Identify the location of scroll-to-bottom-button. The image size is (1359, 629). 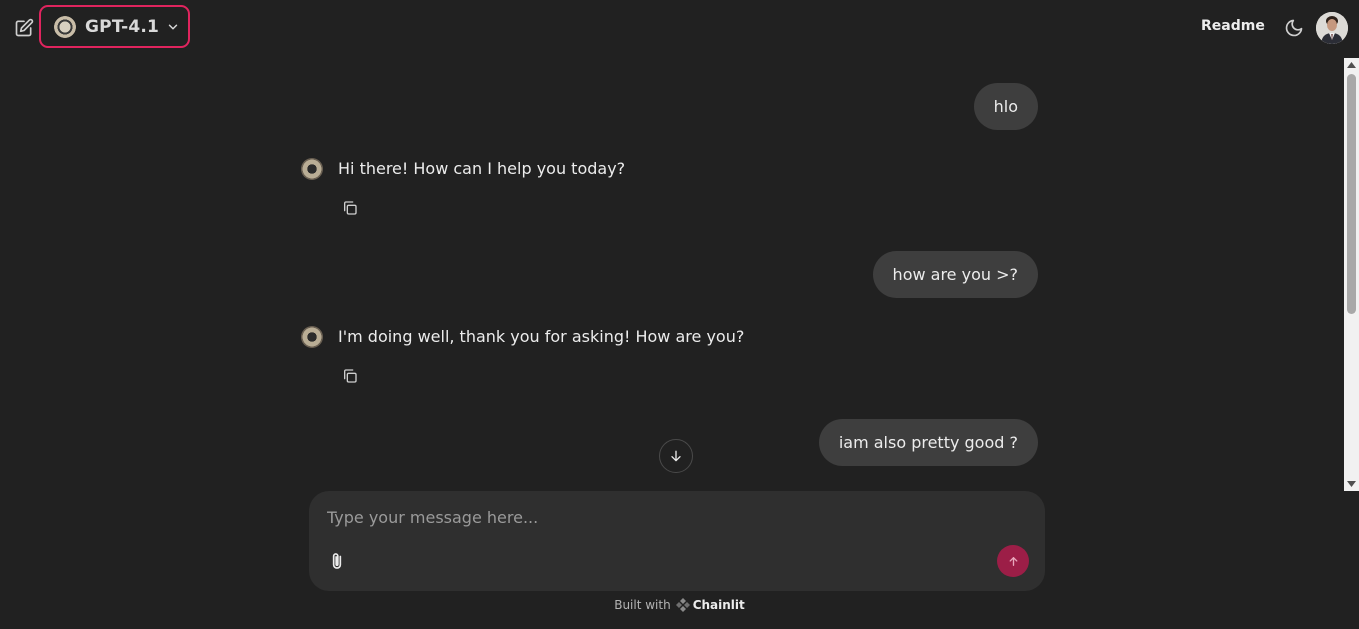
(676, 456).